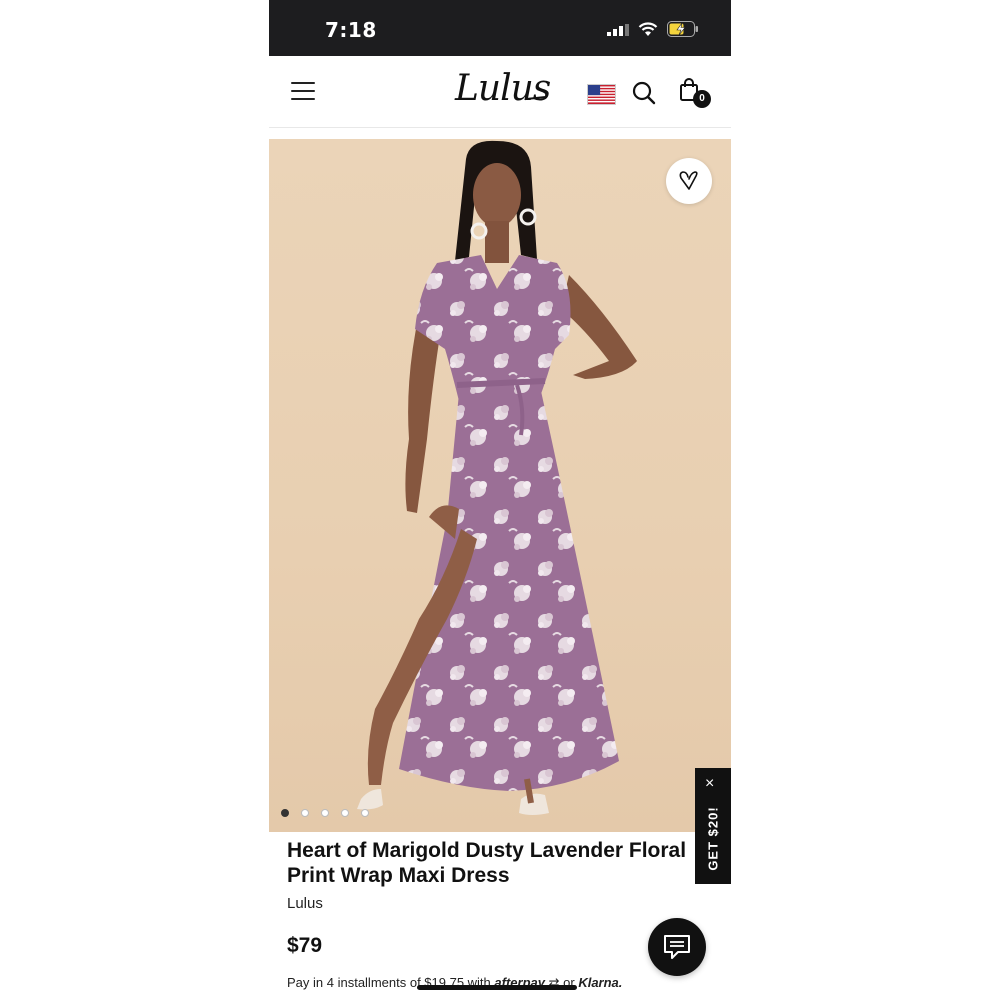  Describe the element at coordinates (351, 30) in the screenshot. I see `status-time: 7:18` at that location.